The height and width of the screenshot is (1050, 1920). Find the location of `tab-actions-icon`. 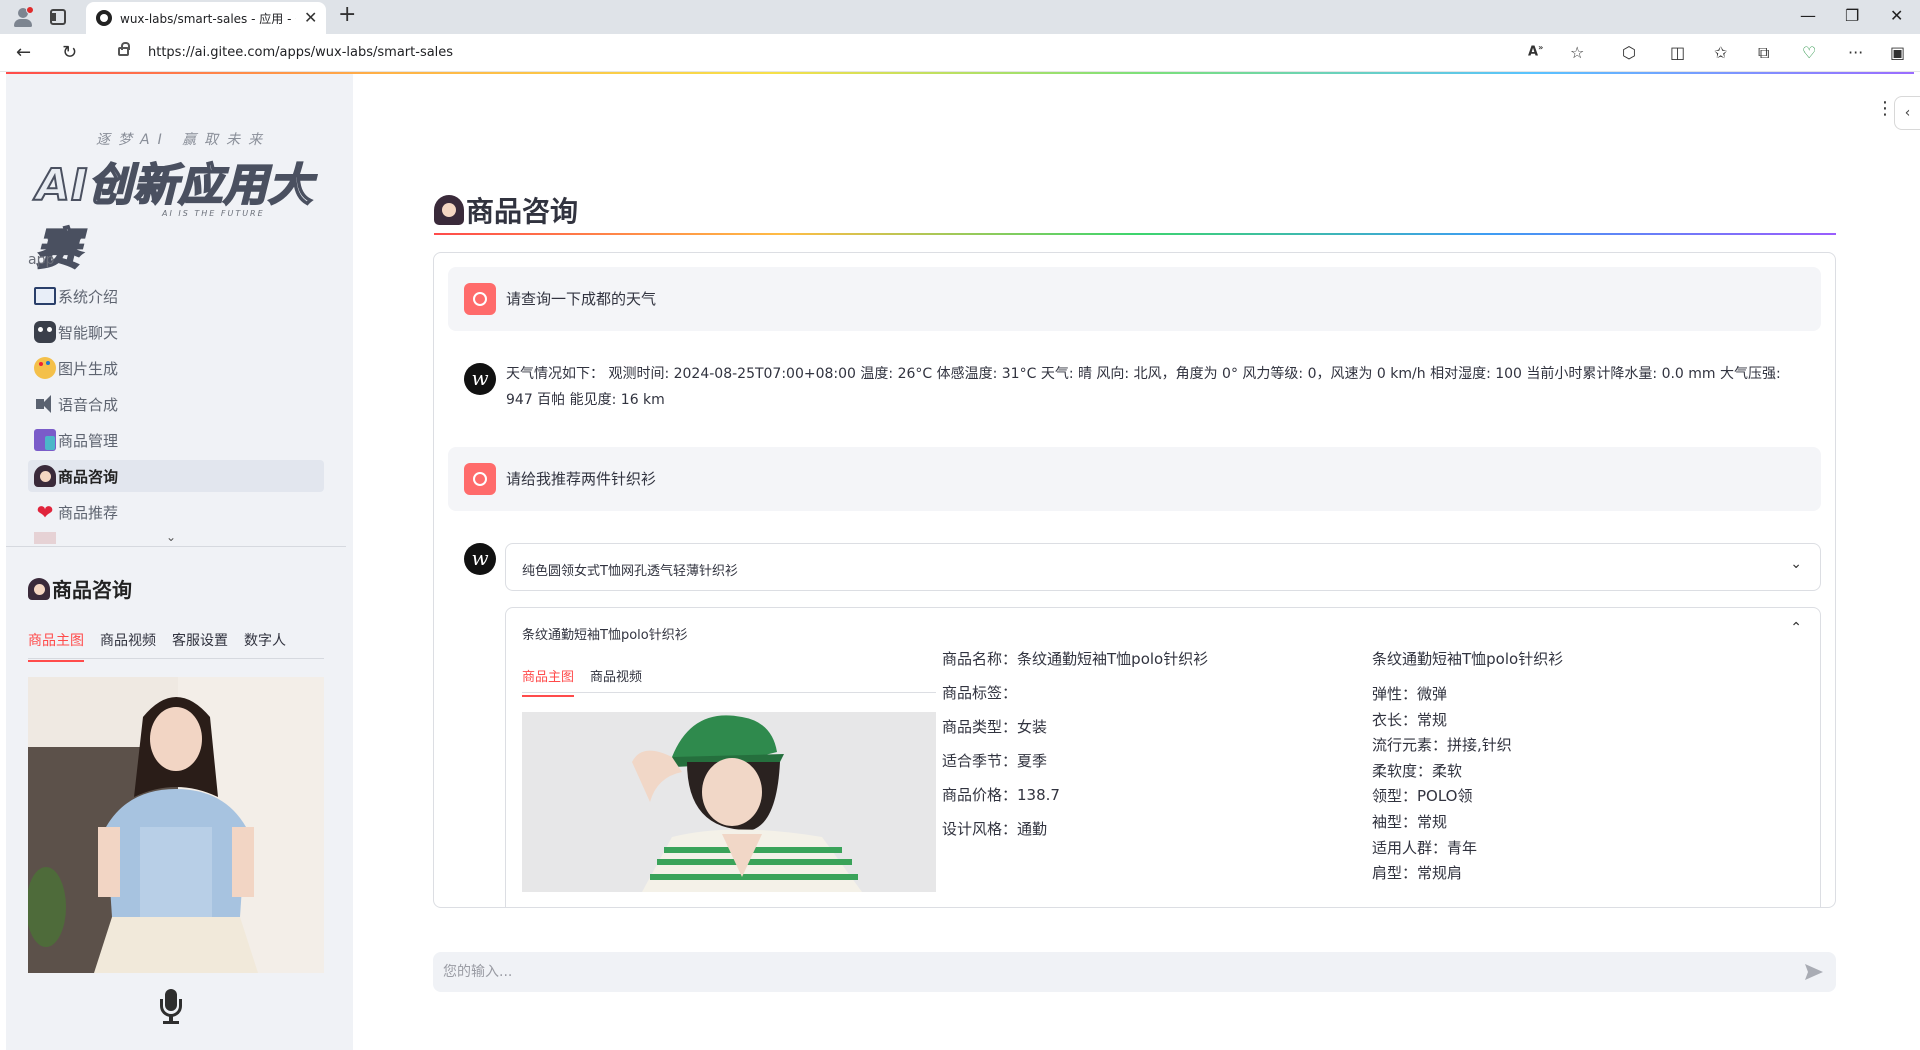

tab-actions-icon is located at coordinates (58, 17).